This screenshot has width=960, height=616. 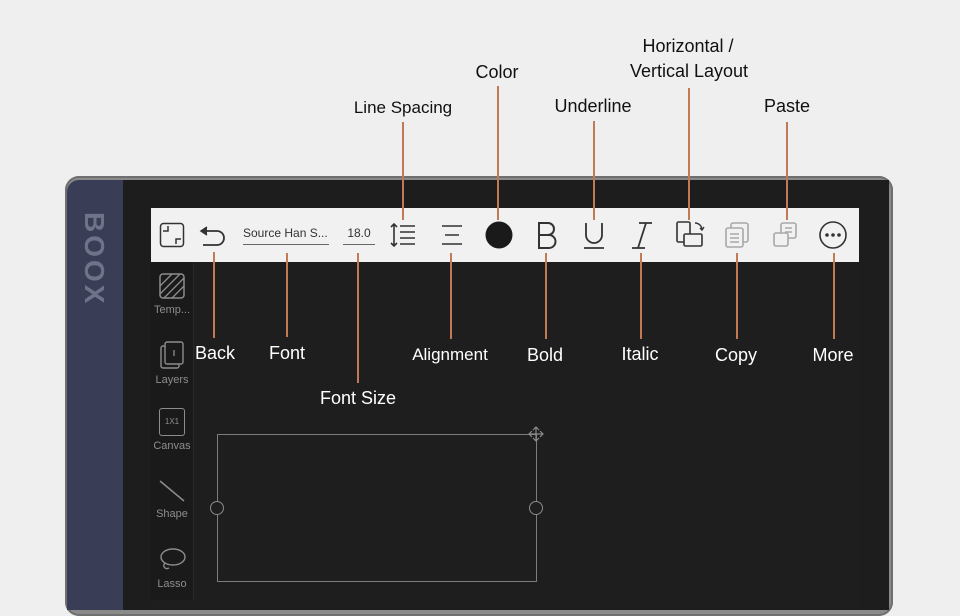 What do you see at coordinates (214, 295) in the screenshot?
I see `leader-back` at bounding box center [214, 295].